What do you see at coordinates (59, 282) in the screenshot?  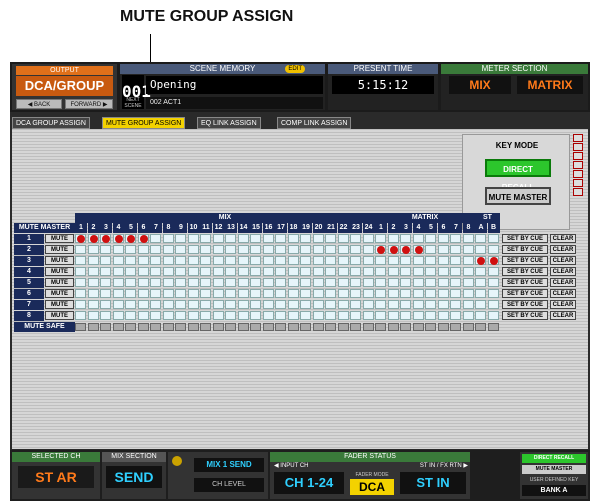 I see `mute-master-5-button: MUTE` at bounding box center [59, 282].